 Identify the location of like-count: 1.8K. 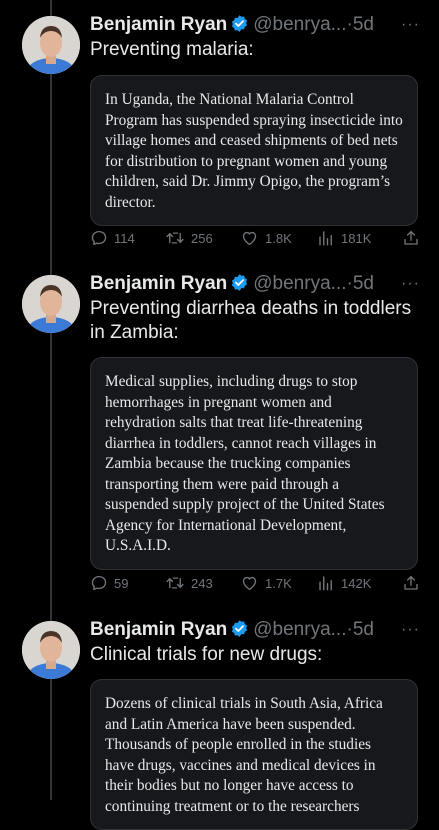
(278, 238).